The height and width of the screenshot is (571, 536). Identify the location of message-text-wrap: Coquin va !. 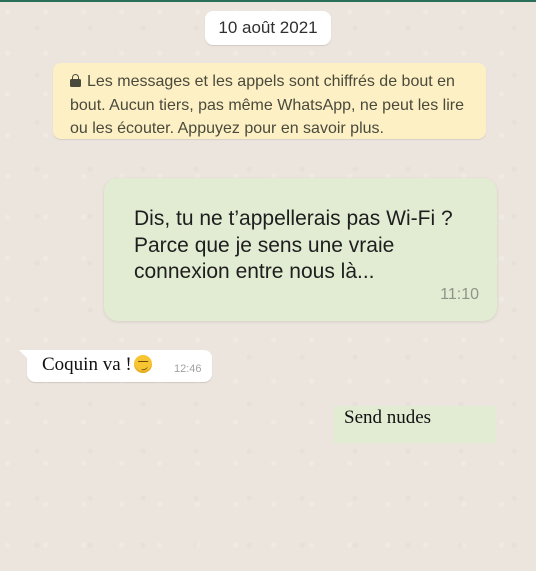
(97, 365).